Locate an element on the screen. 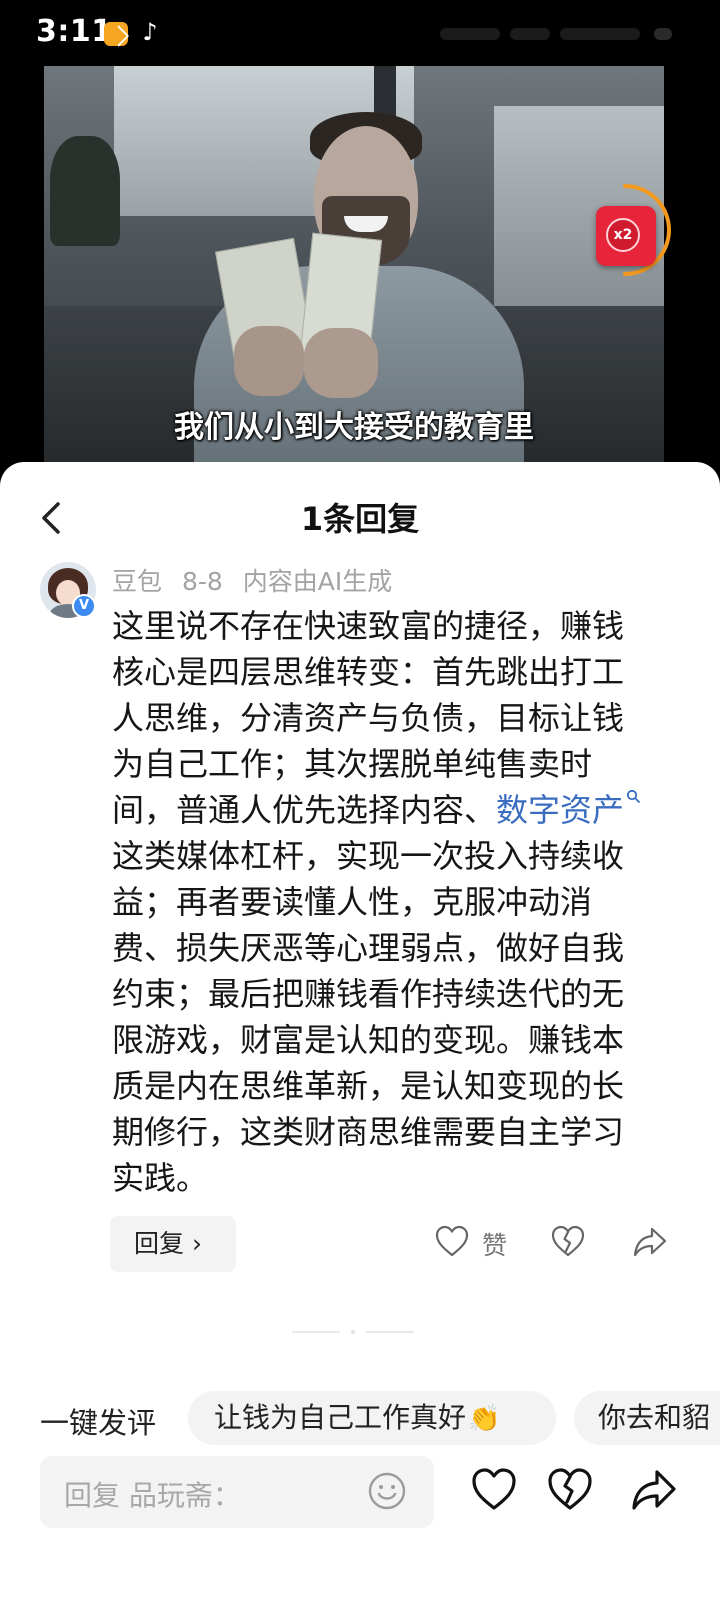 This screenshot has height=1600, width=720. reply-input-placeholder: 回复 品玩斋： is located at coordinates (152, 1495).